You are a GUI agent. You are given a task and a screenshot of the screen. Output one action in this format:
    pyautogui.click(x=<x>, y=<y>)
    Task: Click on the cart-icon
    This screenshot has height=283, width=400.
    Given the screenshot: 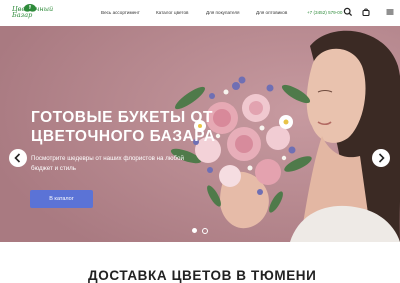 What is the action you would take?
    pyautogui.click(x=366, y=12)
    